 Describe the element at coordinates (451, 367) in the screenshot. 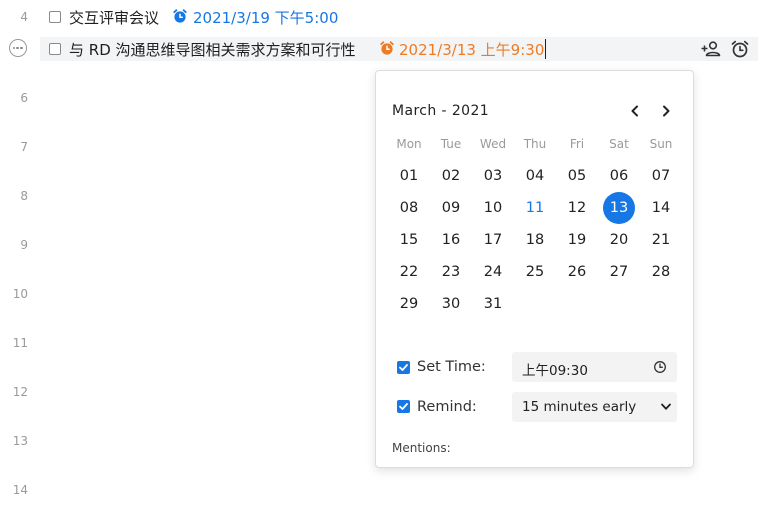

I see `set-time-label: Set Time:` at that location.